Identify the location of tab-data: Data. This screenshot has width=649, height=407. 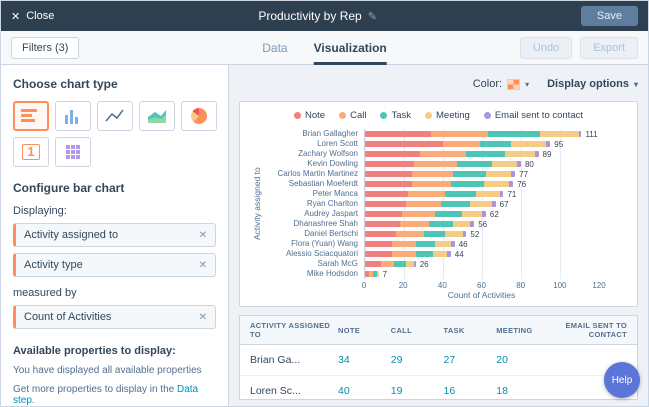
(274, 48).